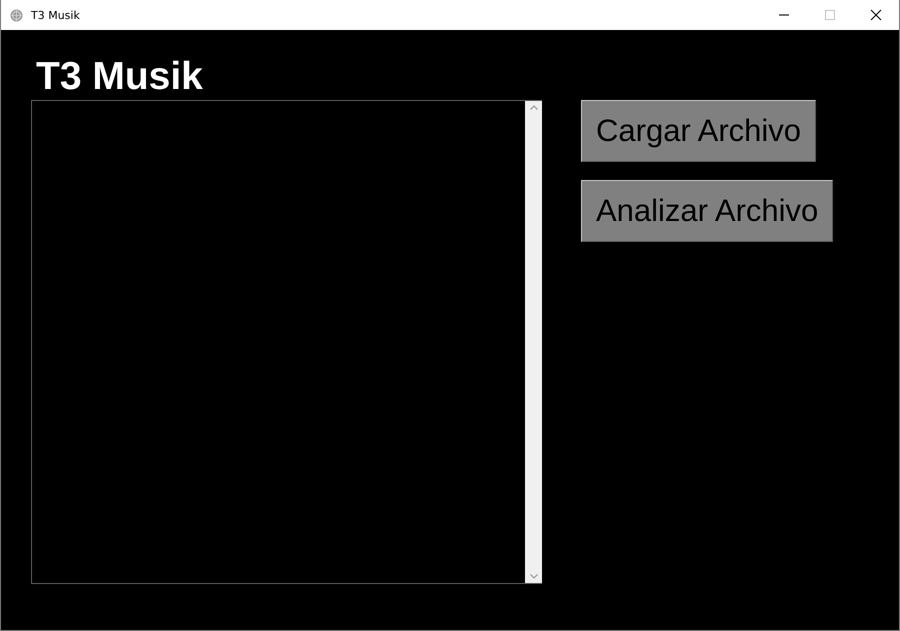 Image resolution: width=900 pixels, height=631 pixels. Describe the element at coordinates (55, 15) in the screenshot. I see `window-title: T3 Musik` at that location.